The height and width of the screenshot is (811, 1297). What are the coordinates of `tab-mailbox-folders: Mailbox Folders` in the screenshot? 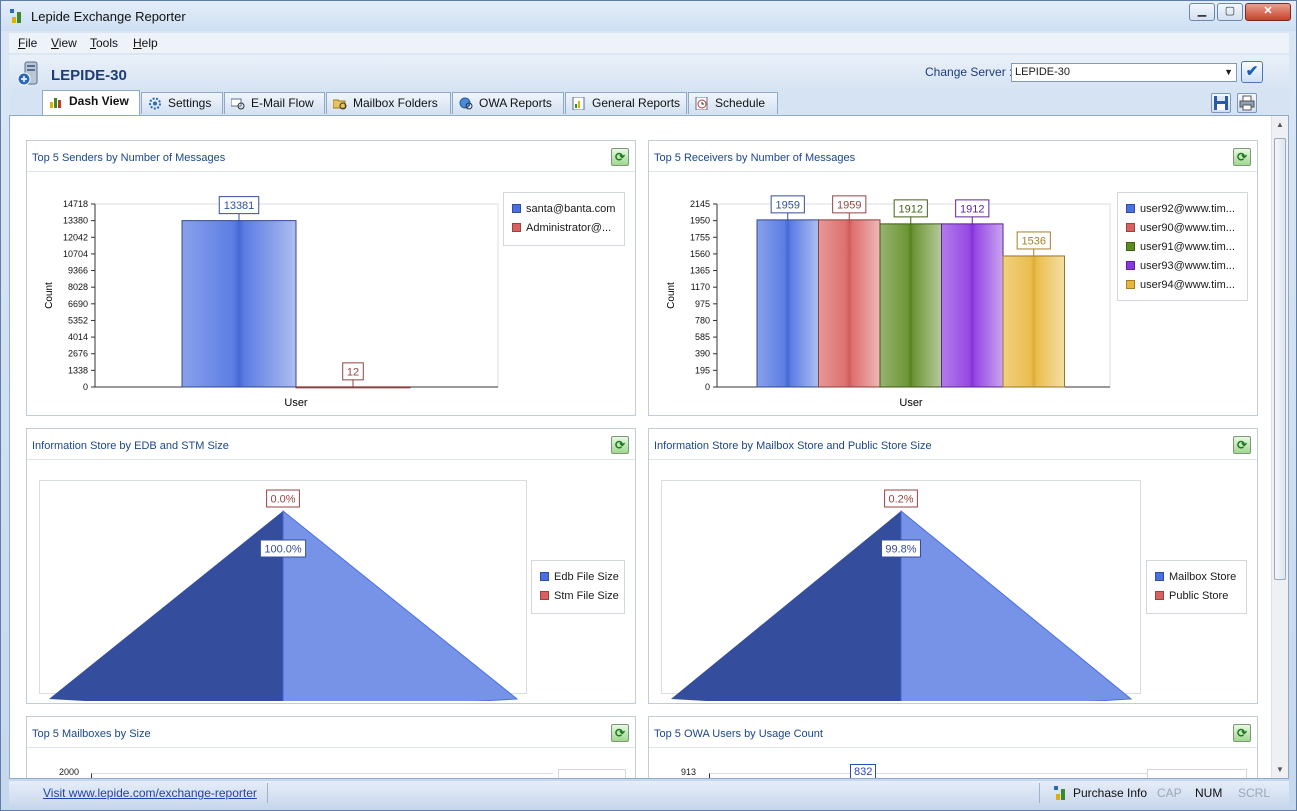 It's located at (388, 103).